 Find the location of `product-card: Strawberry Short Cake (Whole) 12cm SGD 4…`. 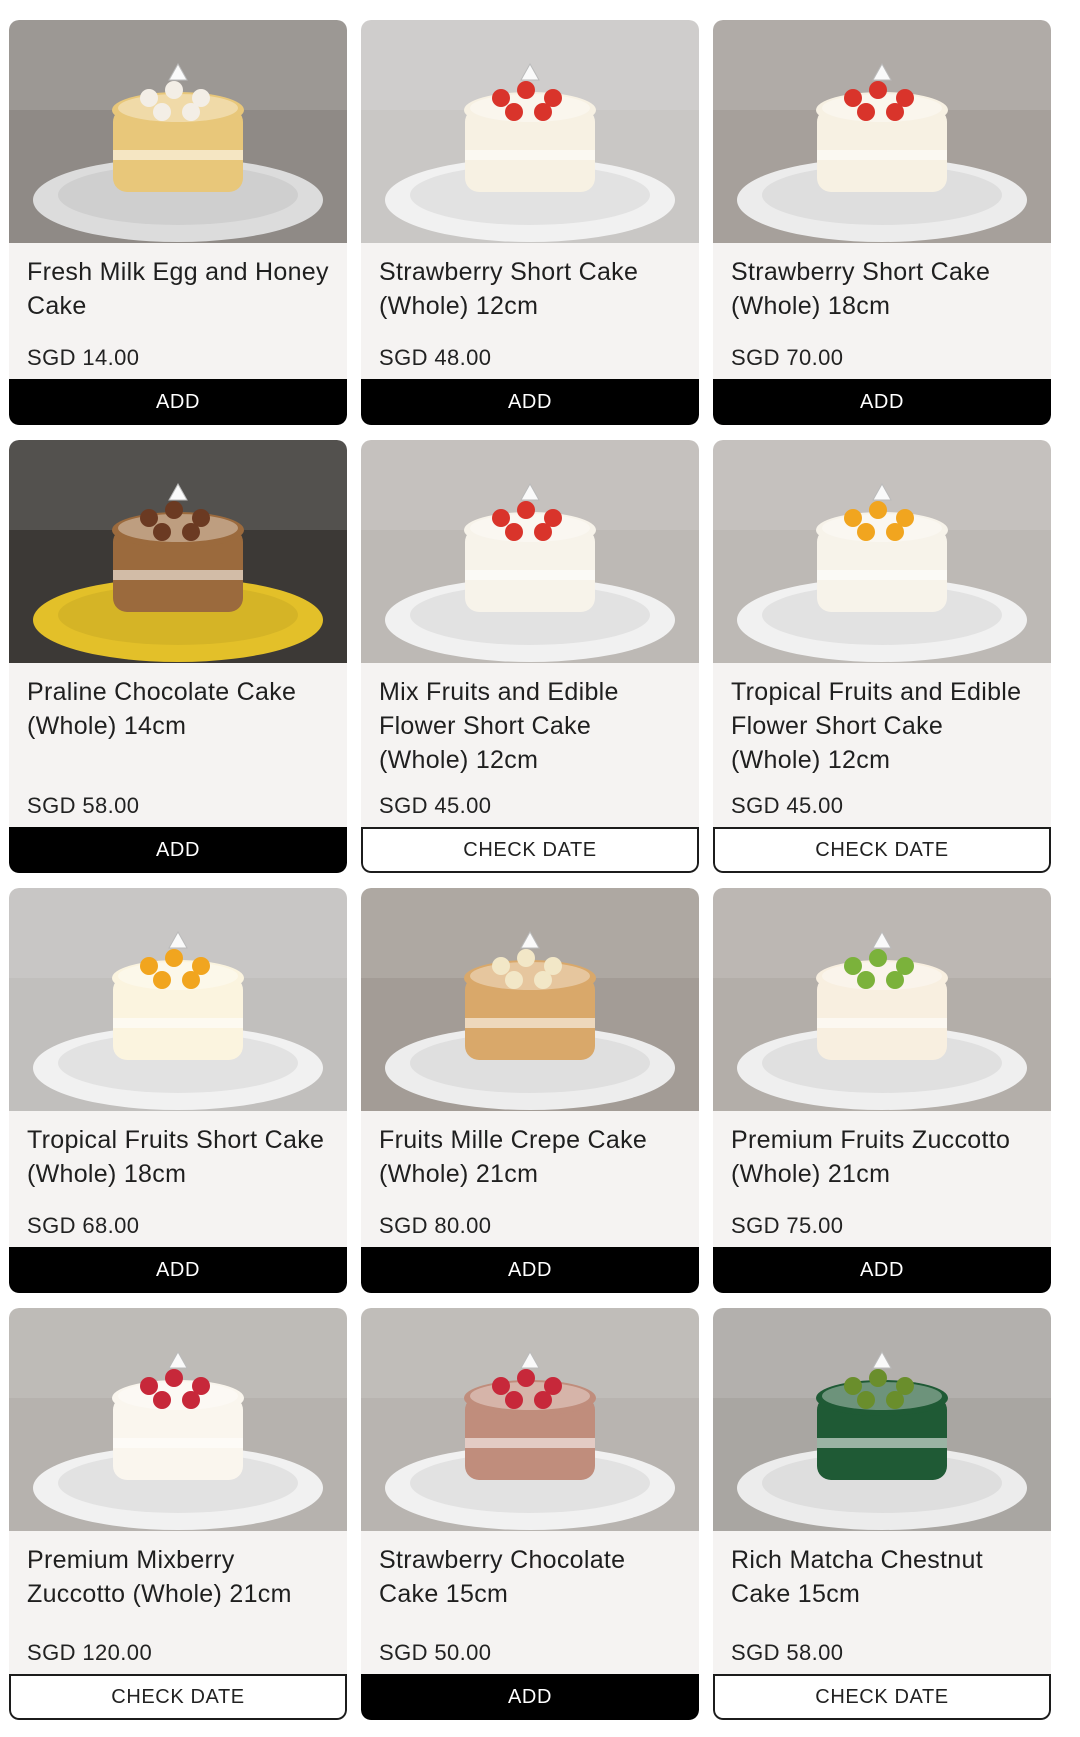

product-card: Strawberry Short Cake (Whole) 12cm SGD 4… is located at coordinates (530, 222).